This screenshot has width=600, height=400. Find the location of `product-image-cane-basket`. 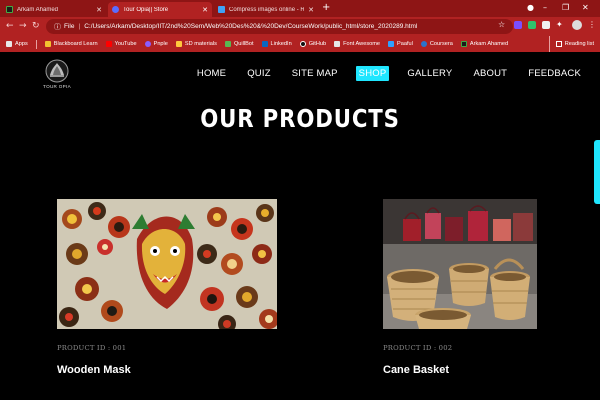

product-image-cane-basket is located at coordinates (460, 264).